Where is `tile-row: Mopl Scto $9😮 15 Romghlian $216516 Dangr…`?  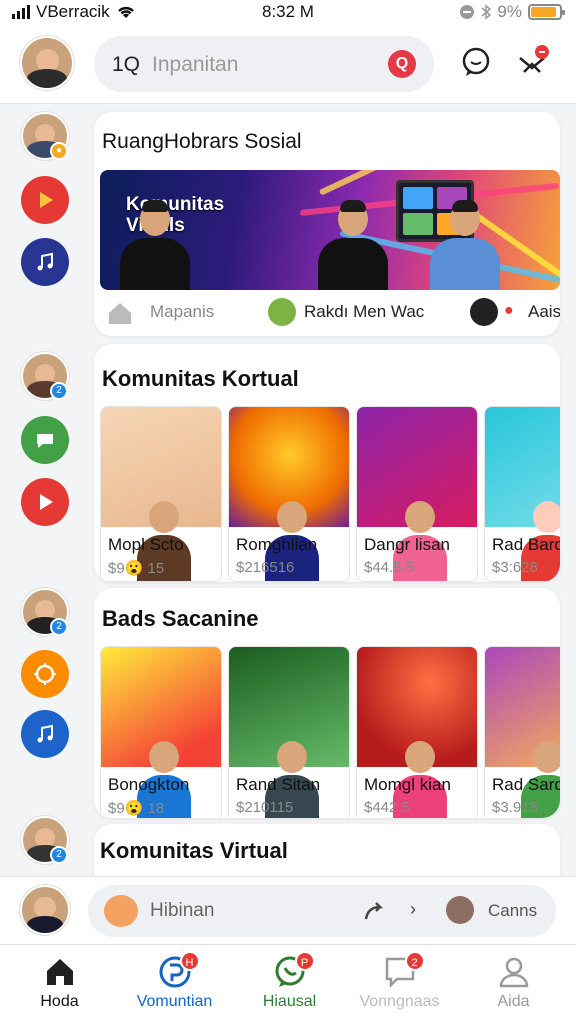 tile-row: Mopl Scto $9😮 15 Romghlian $216516 Dangr… is located at coordinates (330, 494).